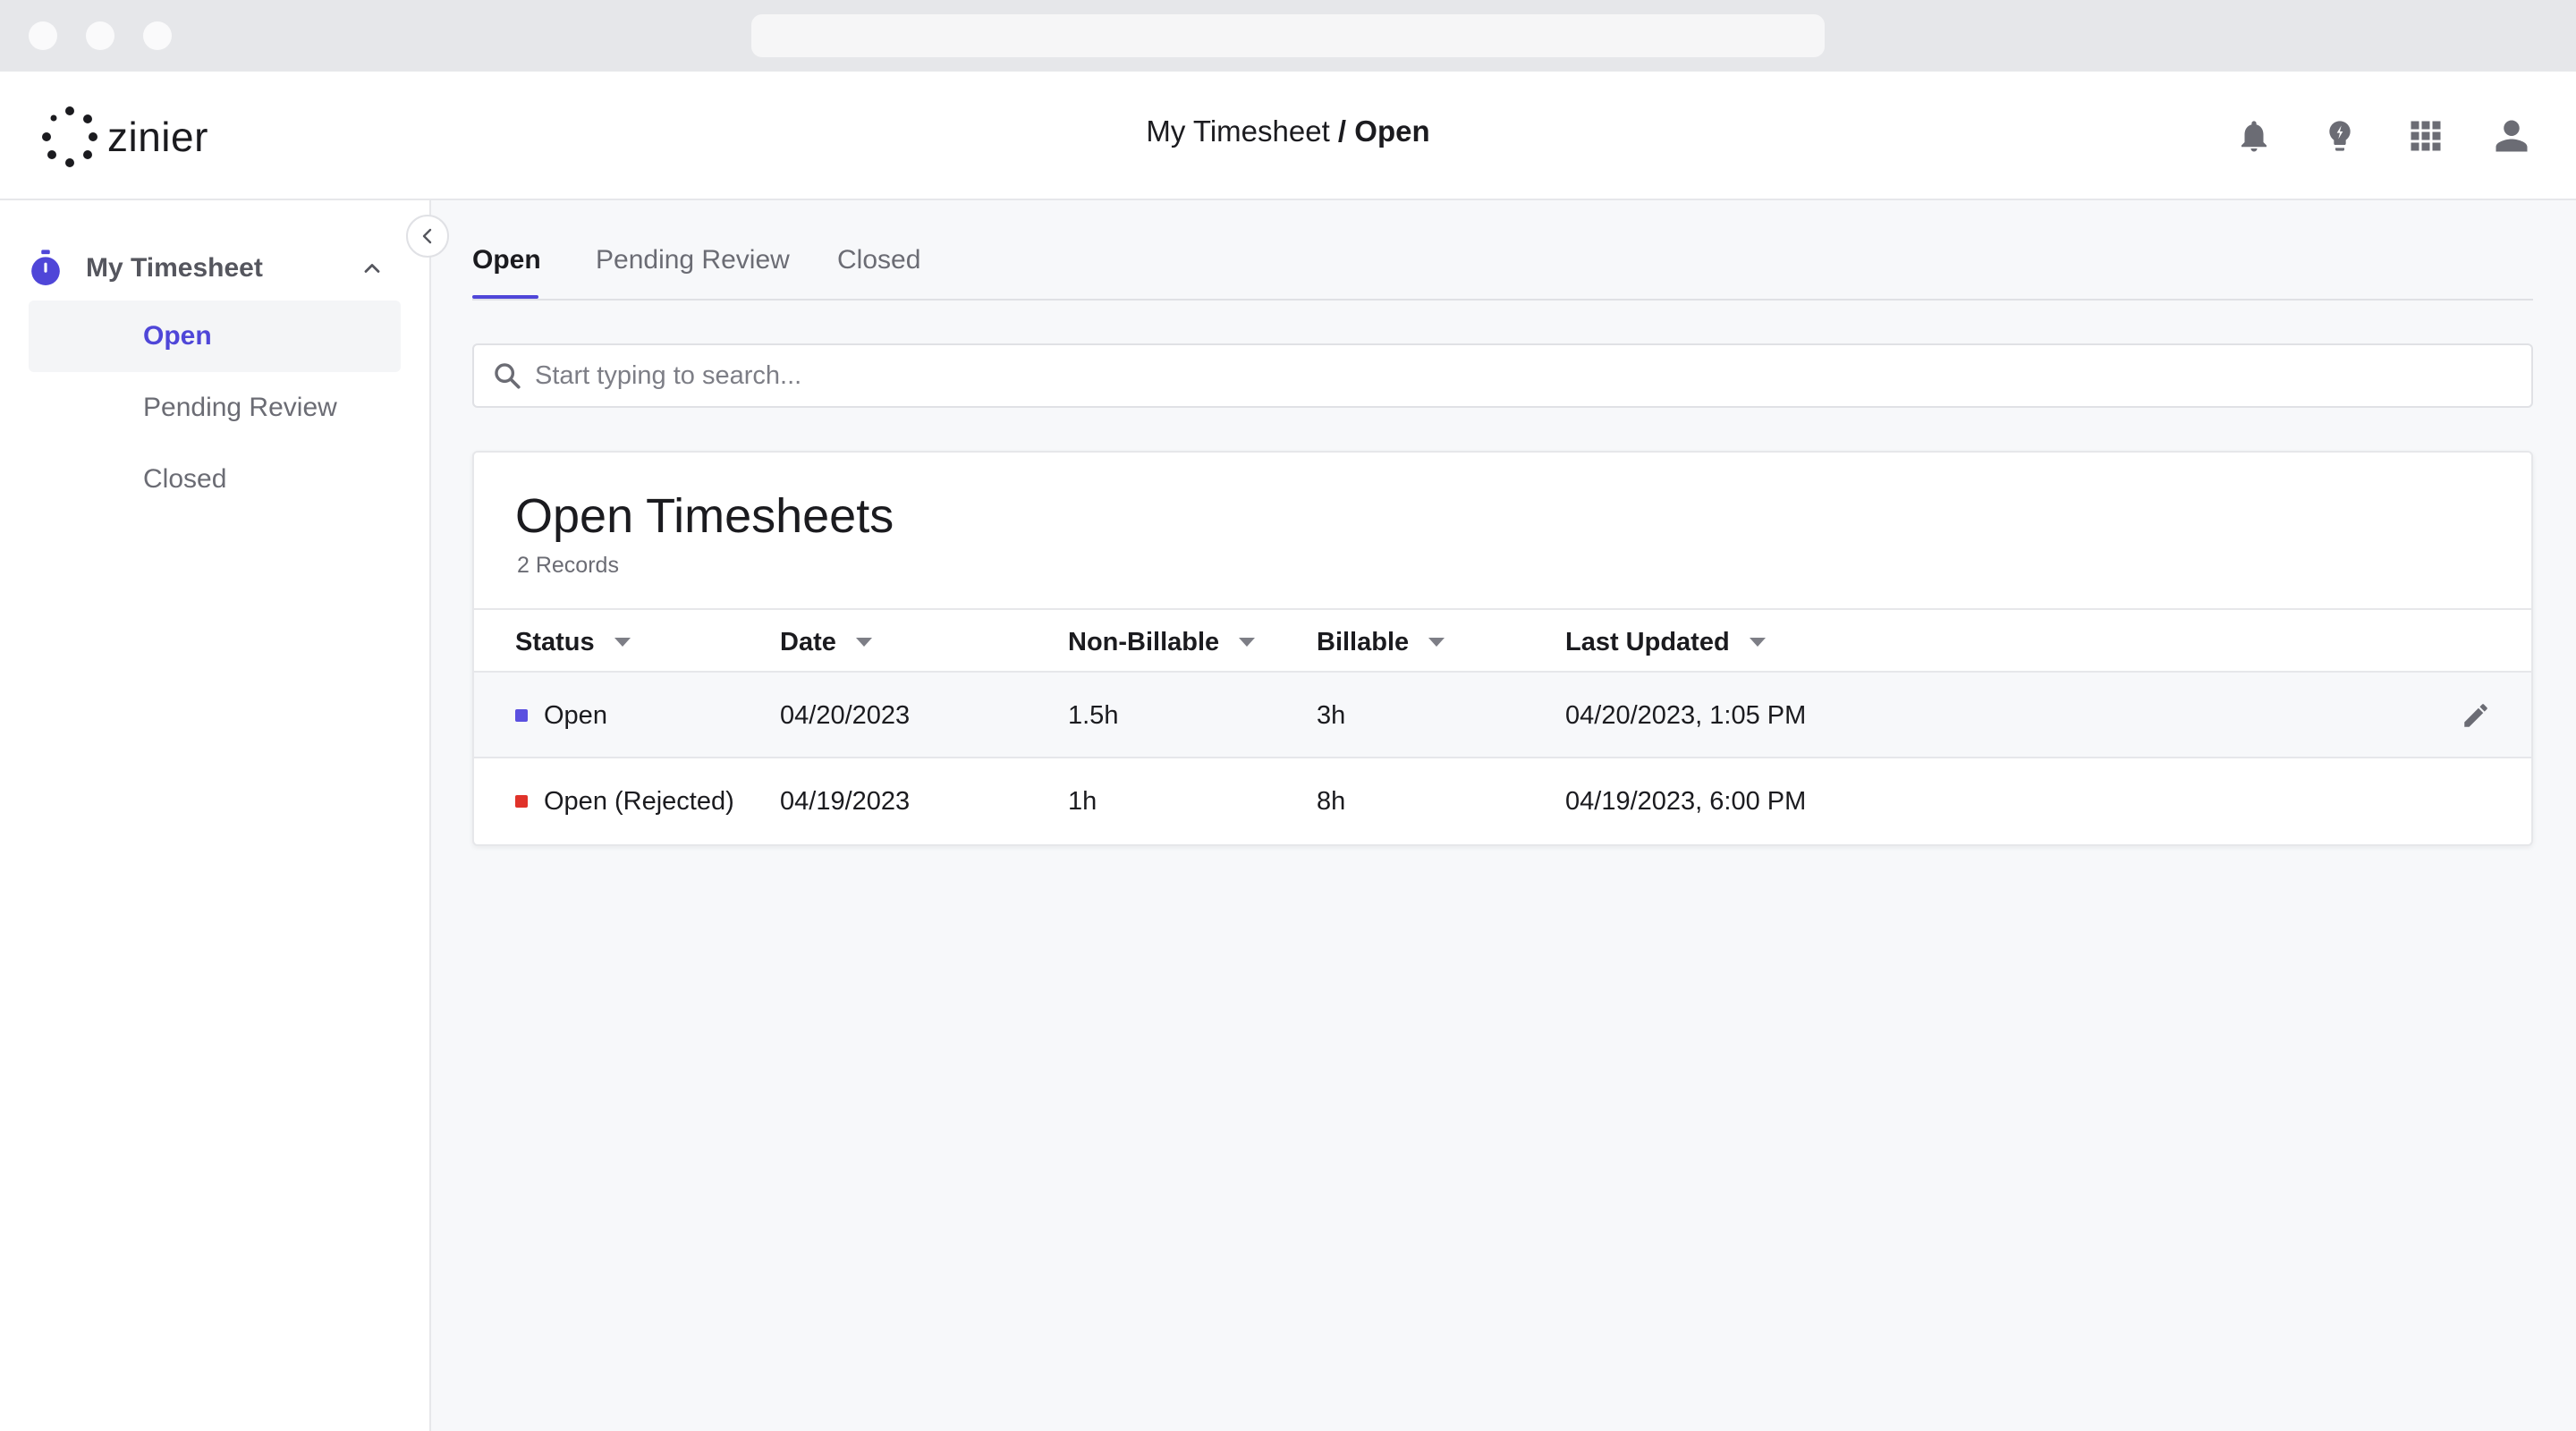 The height and width of the screenshot is (1431, 2576). Describe the element at coordinates (1082, 801) in the screenshot. I see `non-billable-cell: 1h` at that location.